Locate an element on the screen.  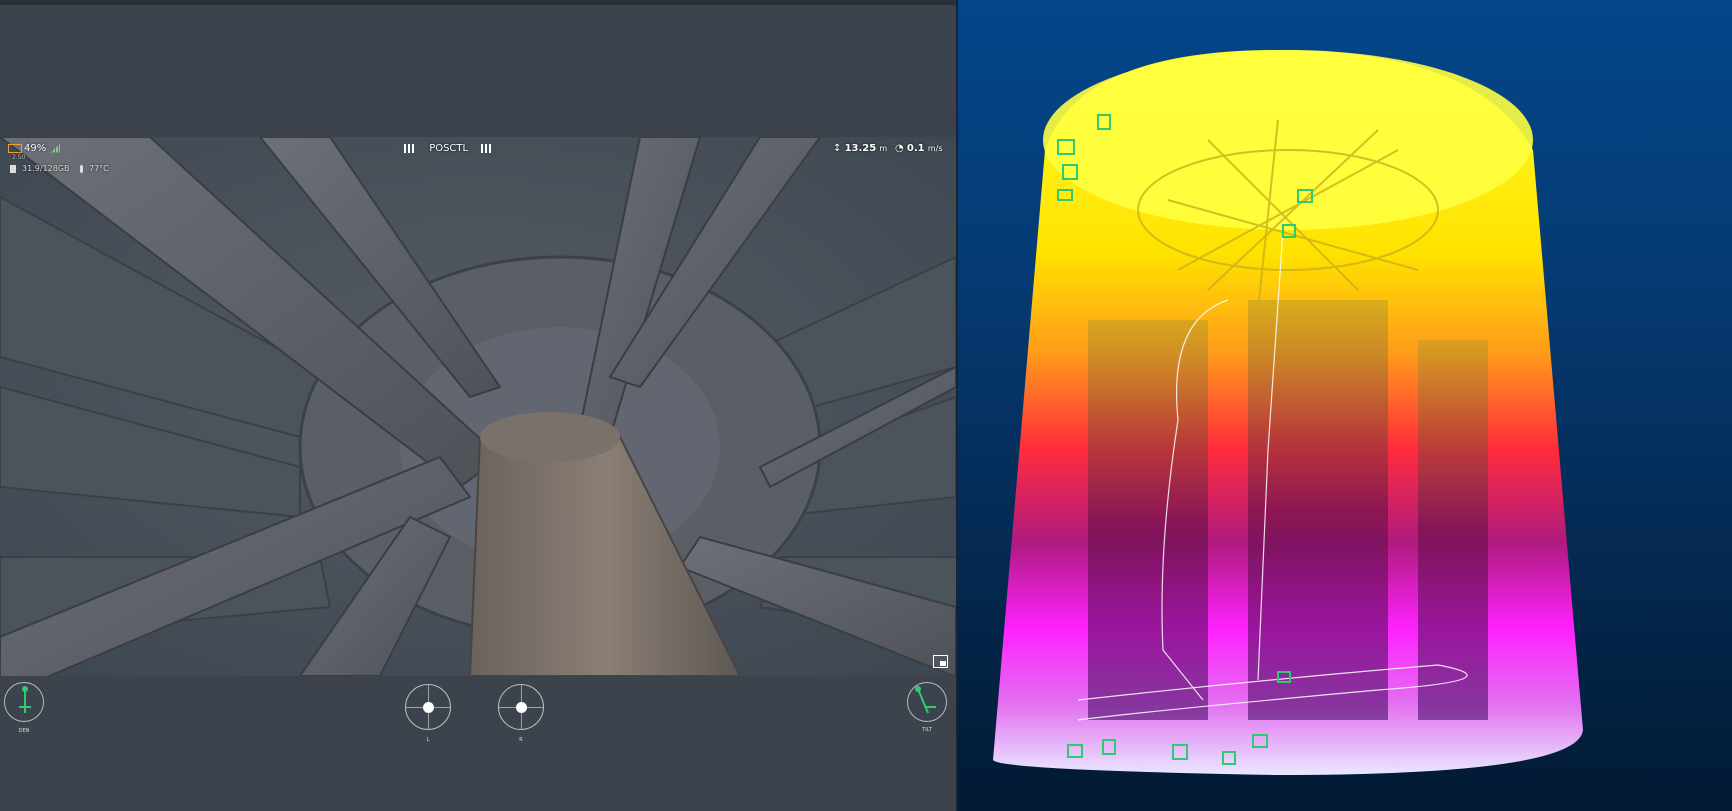
left-stick is located at coordinates (428, 707).